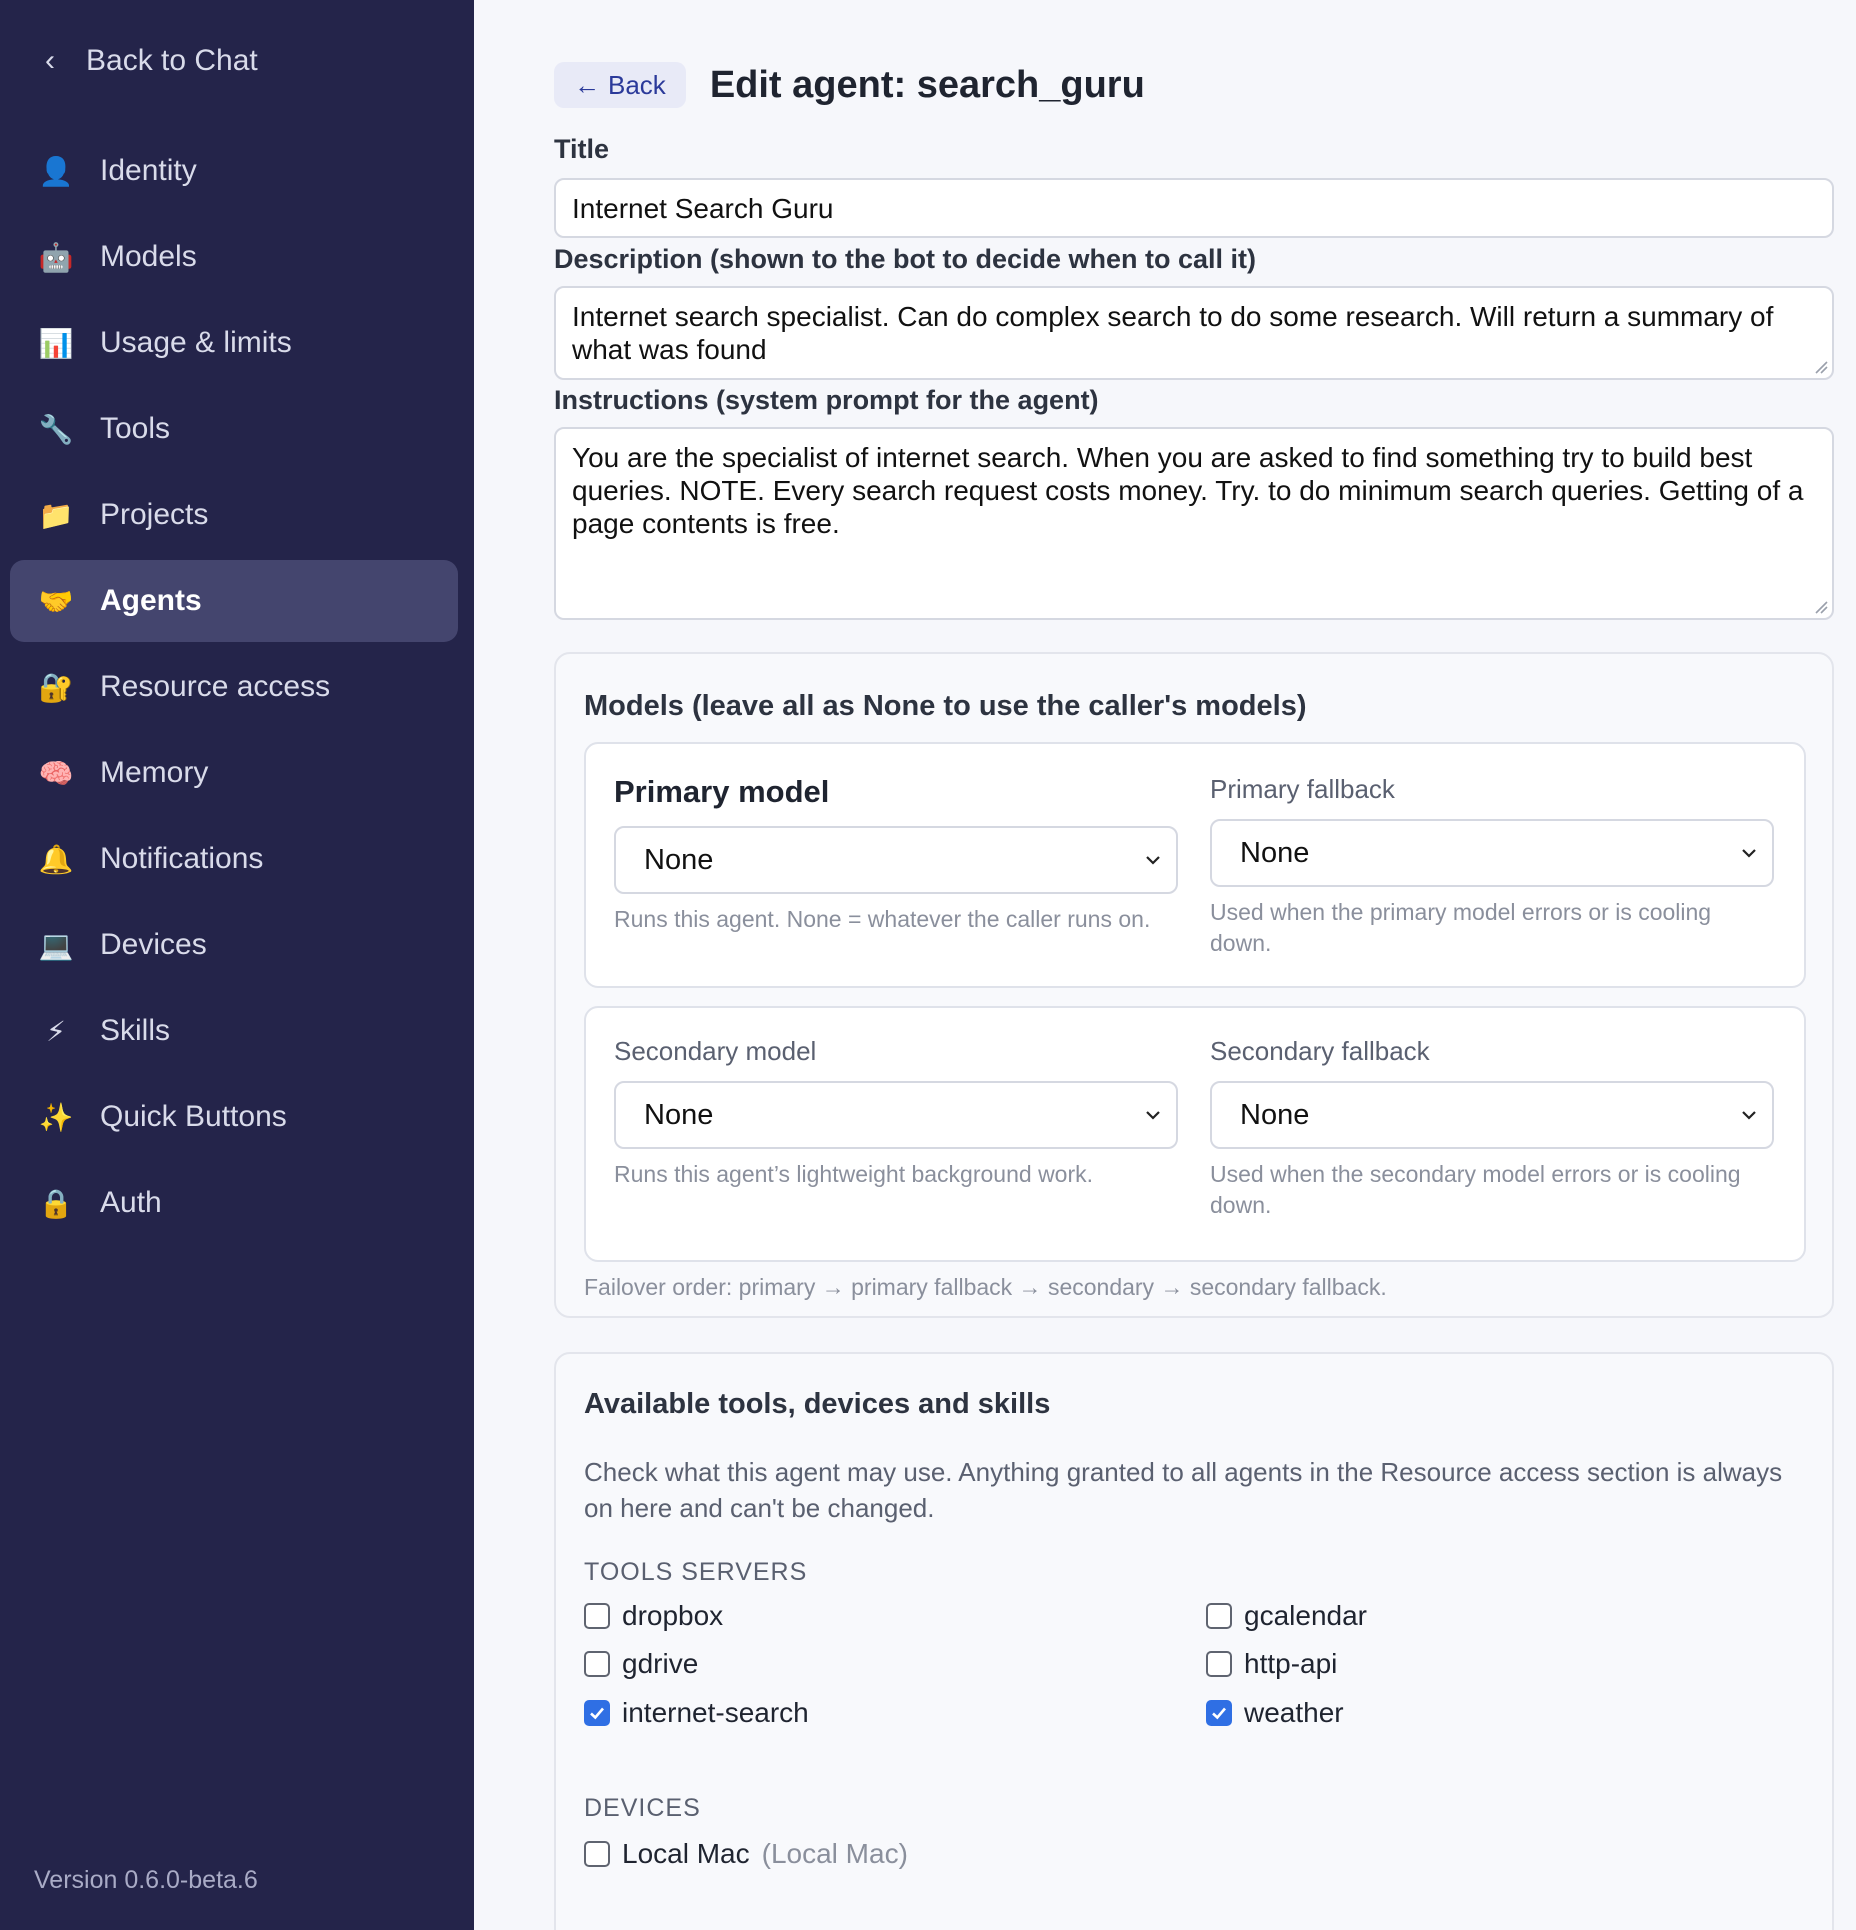 The height and width of the screenshot is (1930, 1856). Describe the element at coordinates (1275, 1114) in the screenshot. I see `secondary-fallback-value: None` at that location.